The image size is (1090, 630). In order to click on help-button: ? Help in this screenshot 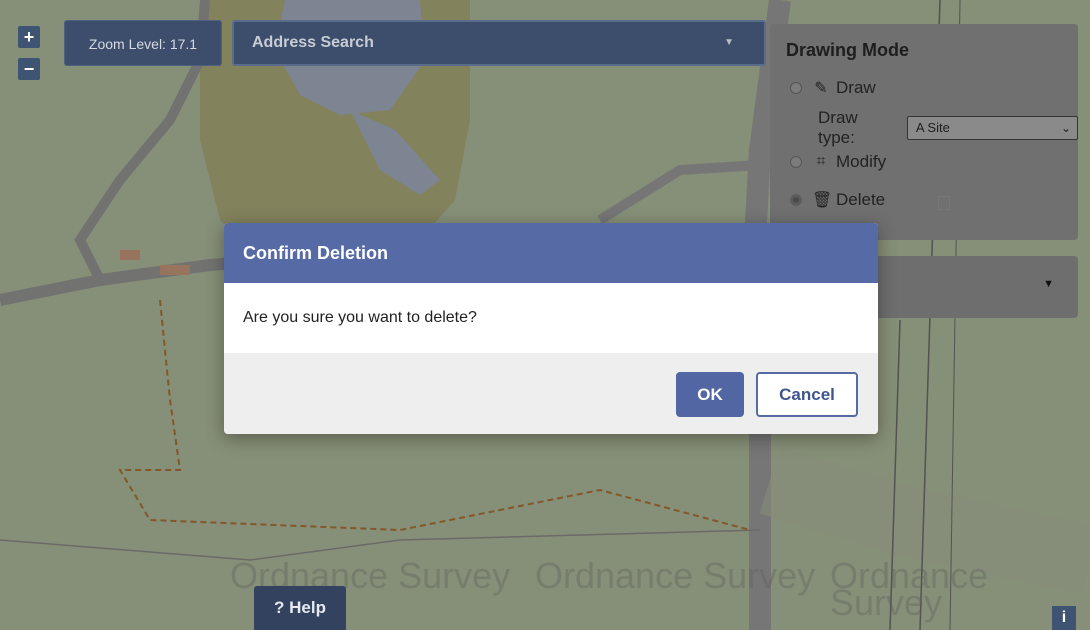, I will do `click(300, 608)`.